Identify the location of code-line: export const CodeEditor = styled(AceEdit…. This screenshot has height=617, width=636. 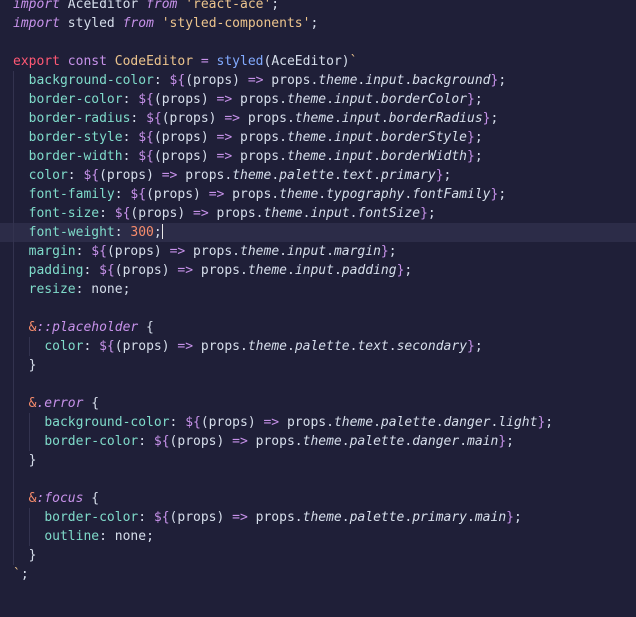
(318, 61).